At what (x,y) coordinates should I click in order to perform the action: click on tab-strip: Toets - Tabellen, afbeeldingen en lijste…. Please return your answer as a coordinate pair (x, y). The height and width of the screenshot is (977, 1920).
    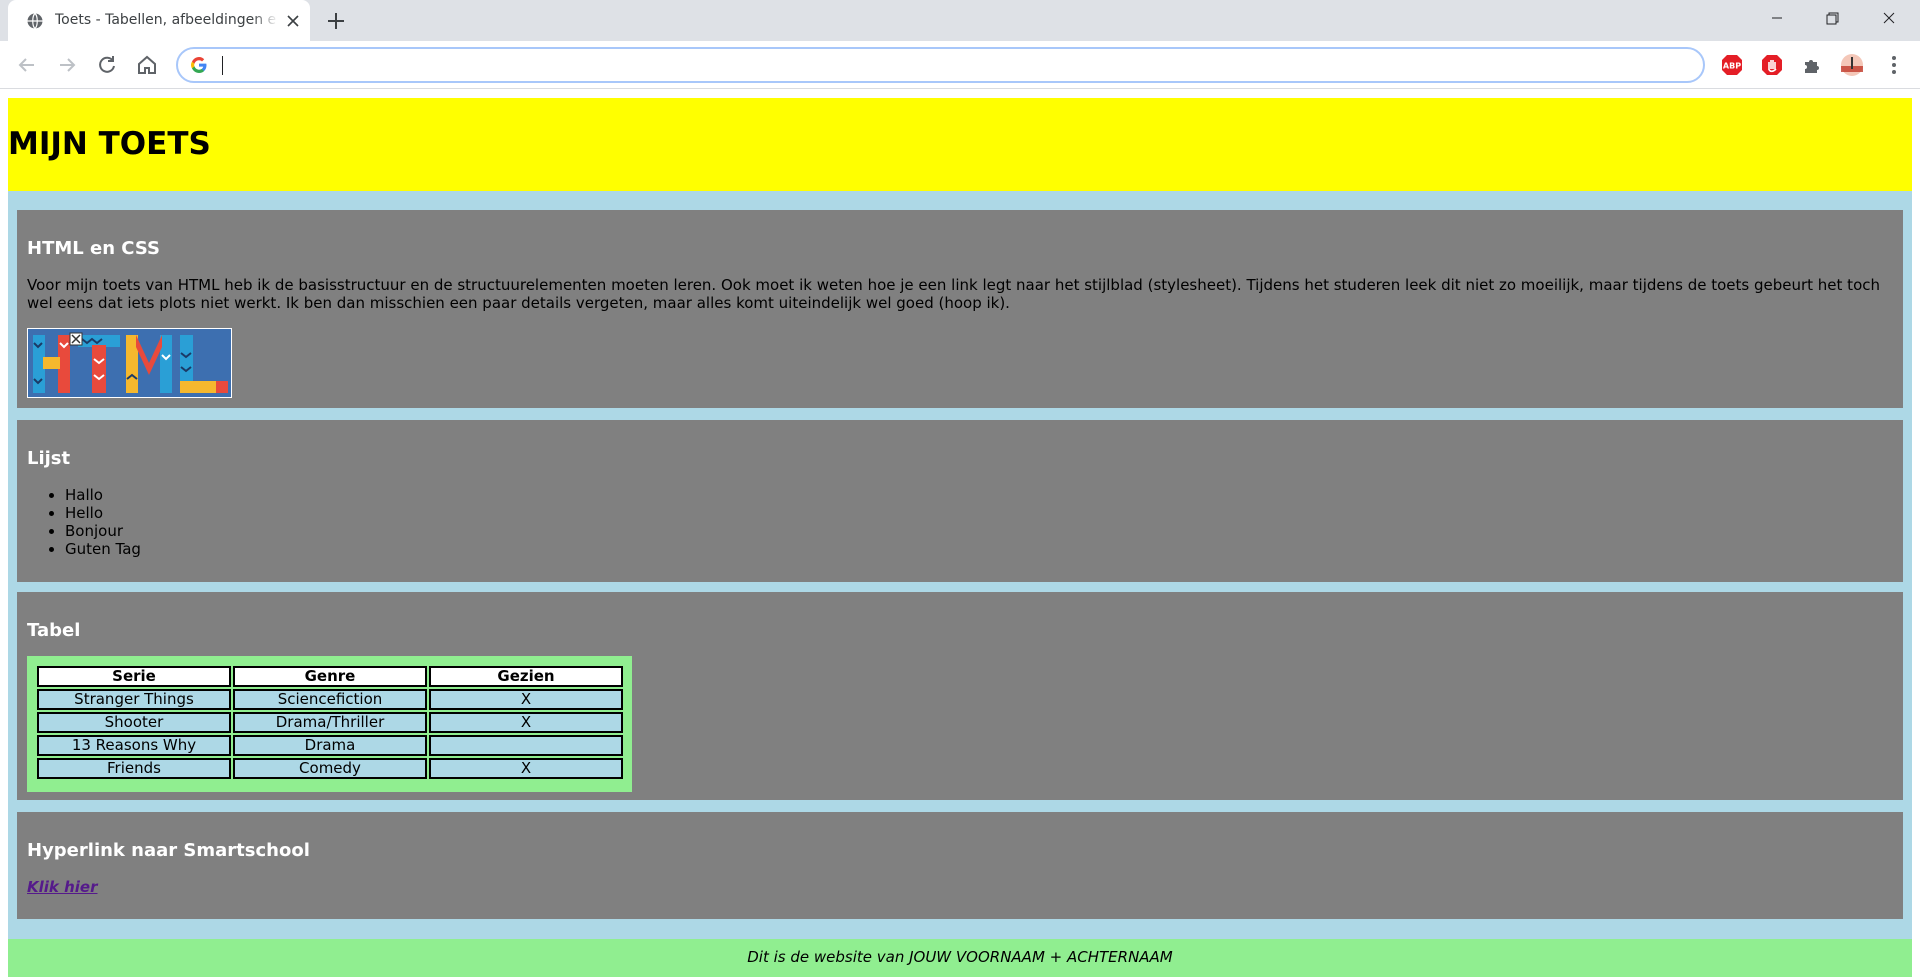
    Looking at the image, I should click on (960, 20).